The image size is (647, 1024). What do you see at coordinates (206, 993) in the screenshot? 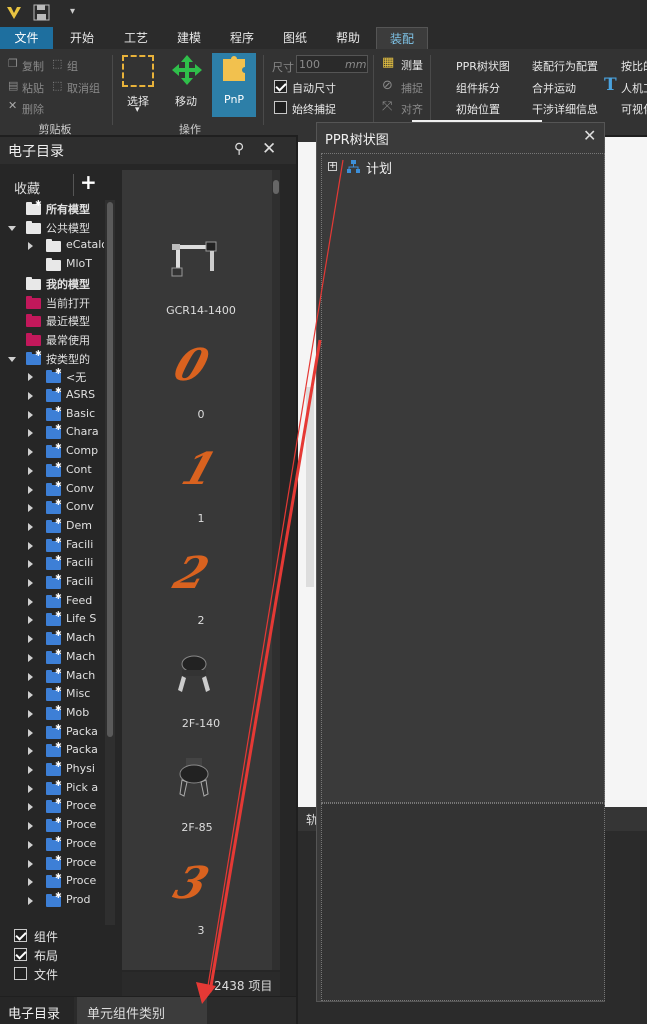
I see `arrow-head-icon` at bounding box center [206, 993].